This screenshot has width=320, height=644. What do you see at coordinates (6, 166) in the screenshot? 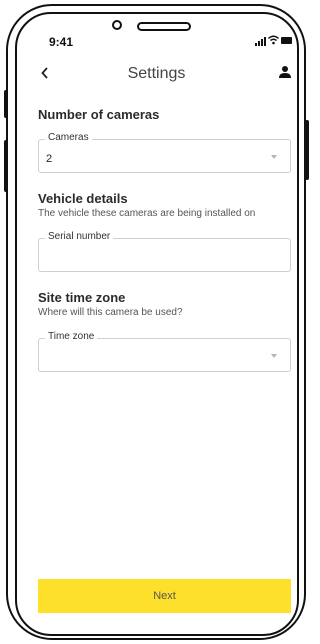
I see `phone-side-button-volume` at bounding box center [6, 166].